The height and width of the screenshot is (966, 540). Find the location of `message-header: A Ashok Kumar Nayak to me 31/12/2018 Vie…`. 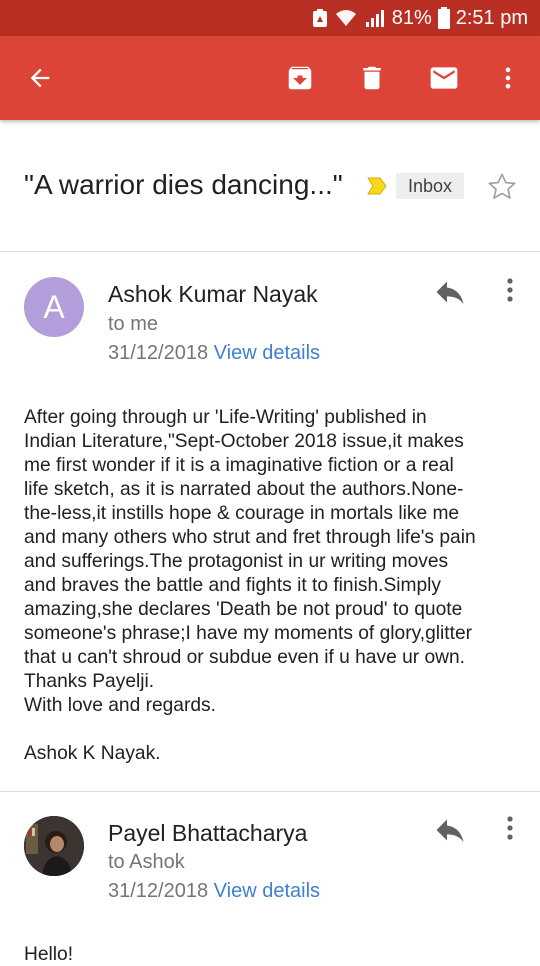

message-header: A Ashok Kumar Nayak to me 31/12/2018 Vie… is located at coordinates (270, 322).